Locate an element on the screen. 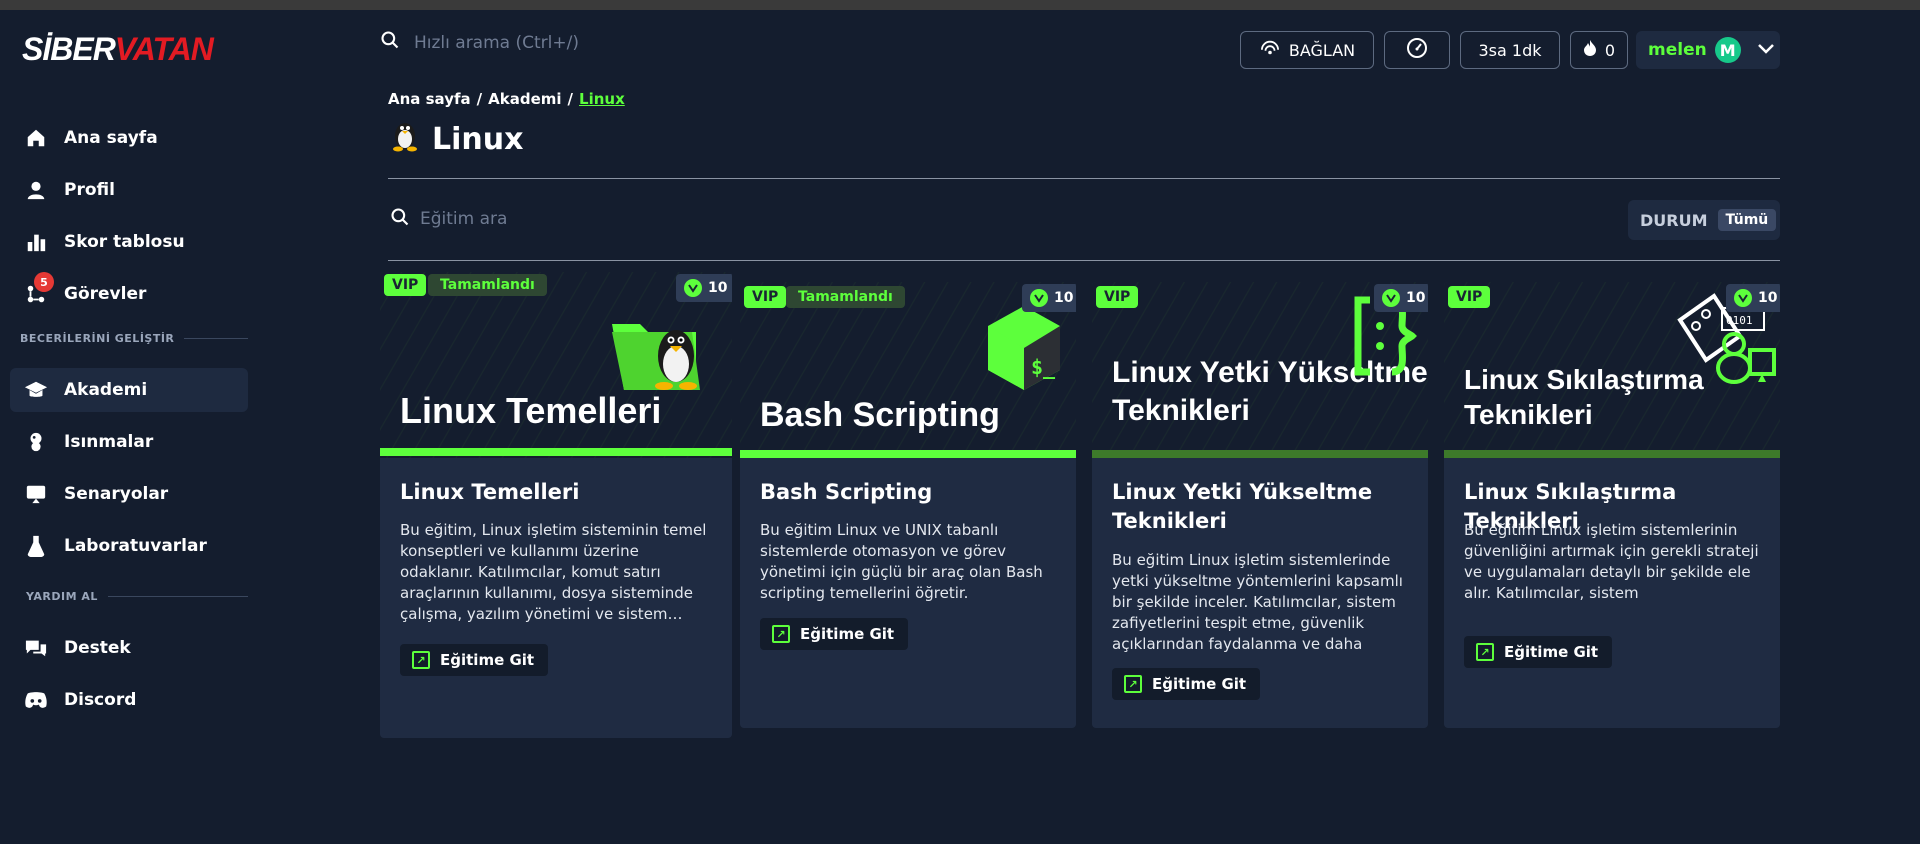 The width and height of the screenshot is (1920, 844). course-title: Linux Yetki Yükseltme Teknikleri is located at coordinates (1242, 507).